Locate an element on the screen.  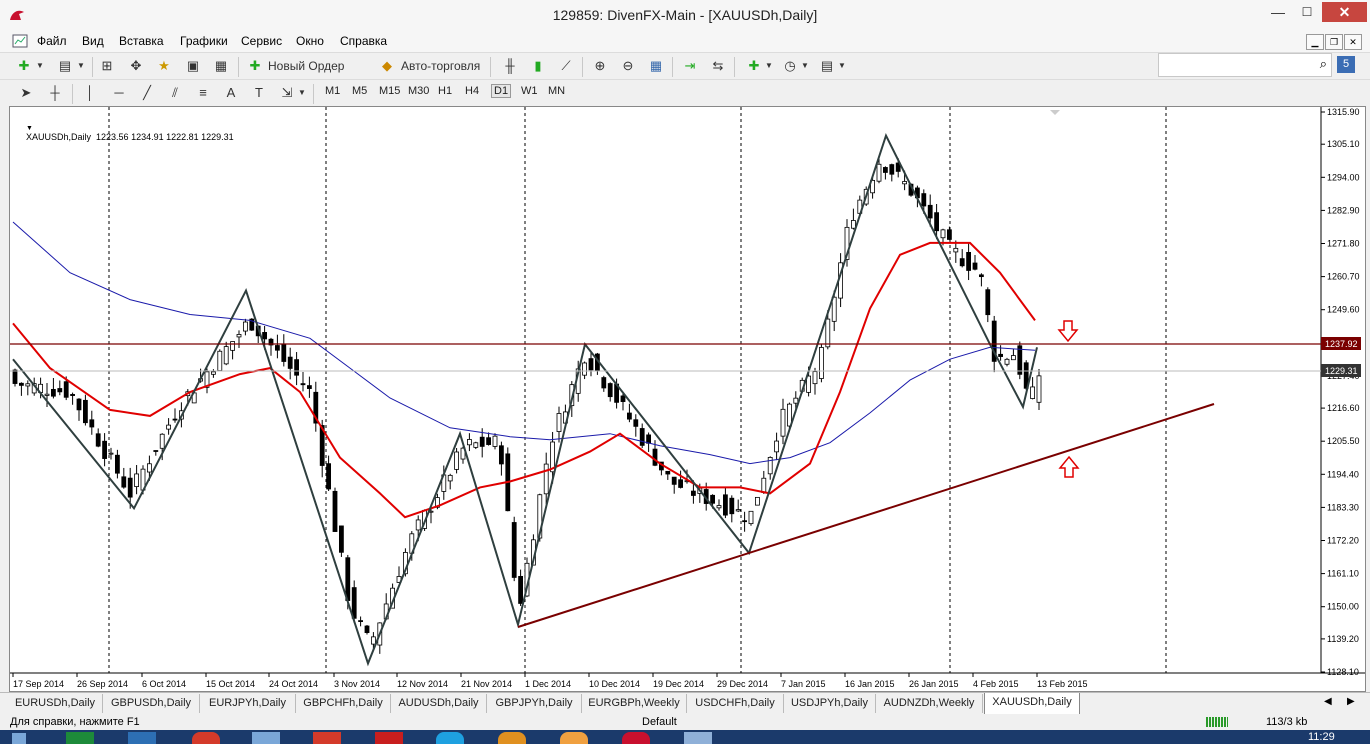
vertical-line-icon: │ is located at coordinates (90, 93).